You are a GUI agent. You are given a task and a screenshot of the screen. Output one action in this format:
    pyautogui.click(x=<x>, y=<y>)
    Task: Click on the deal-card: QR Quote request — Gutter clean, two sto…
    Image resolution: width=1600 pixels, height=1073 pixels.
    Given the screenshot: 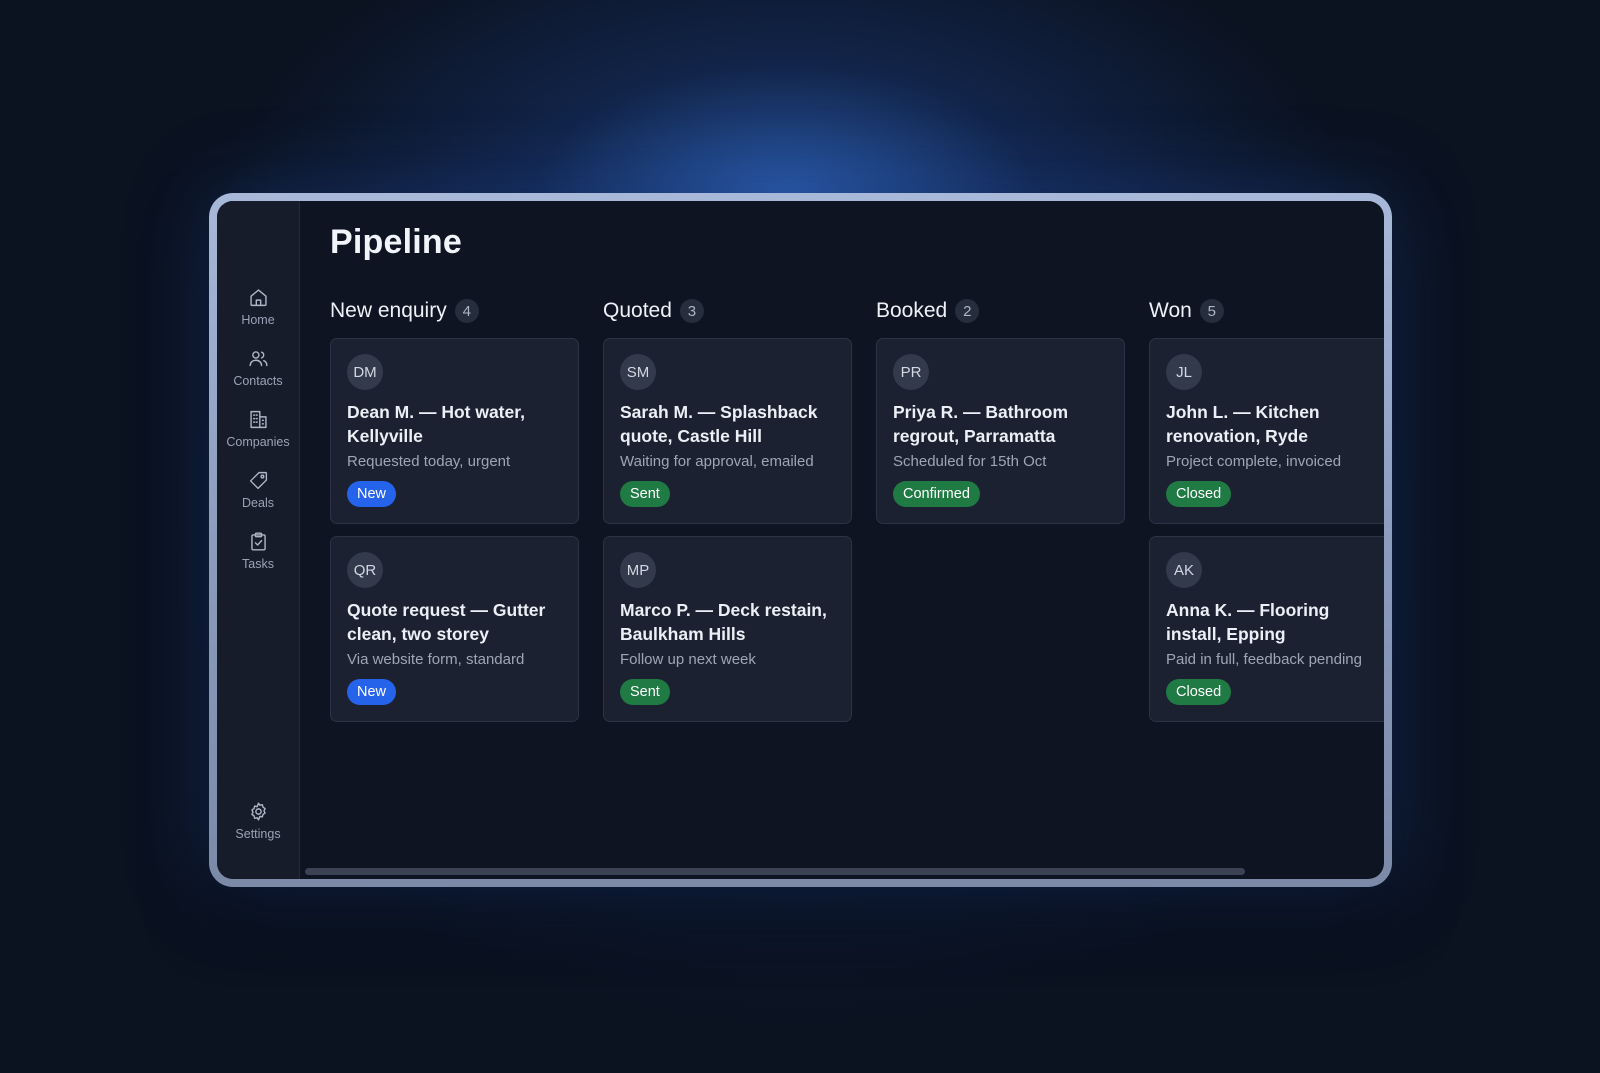 What is the action you would take?
    pyautogui.click(x=454, y=629)
    